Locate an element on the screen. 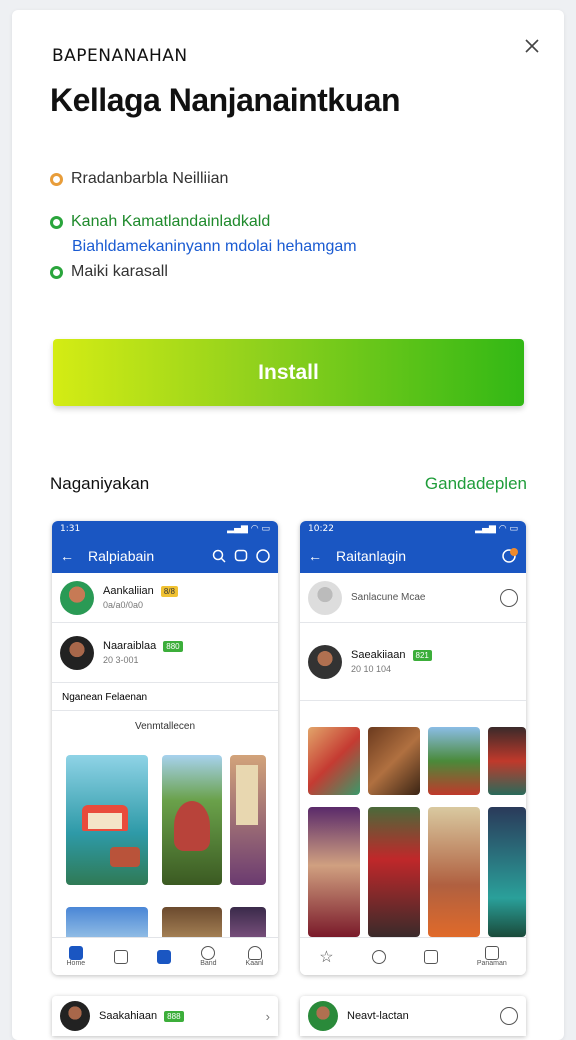 The width and height of the screenshot is (576, 1040). list-item: Aankaliian 8/8 0a/a0/0a0 is located at coordinates (165, 598).